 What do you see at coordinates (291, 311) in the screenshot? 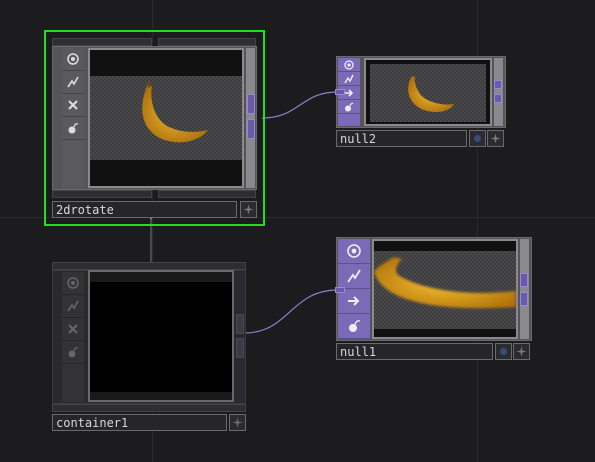
I see `wire-container1-null1` at bounding box center [291, 311].